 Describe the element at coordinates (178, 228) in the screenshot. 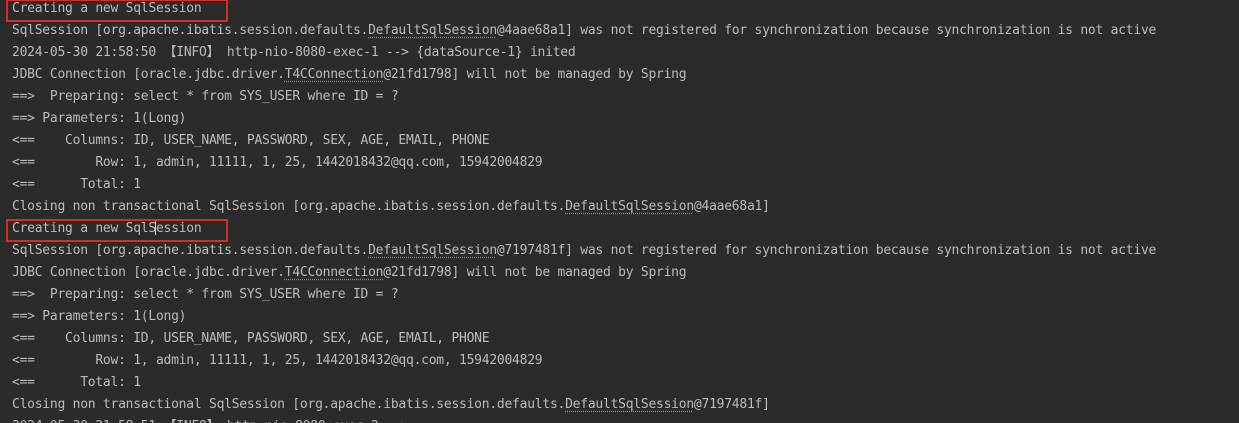

I see `console-text: ession` at that location.